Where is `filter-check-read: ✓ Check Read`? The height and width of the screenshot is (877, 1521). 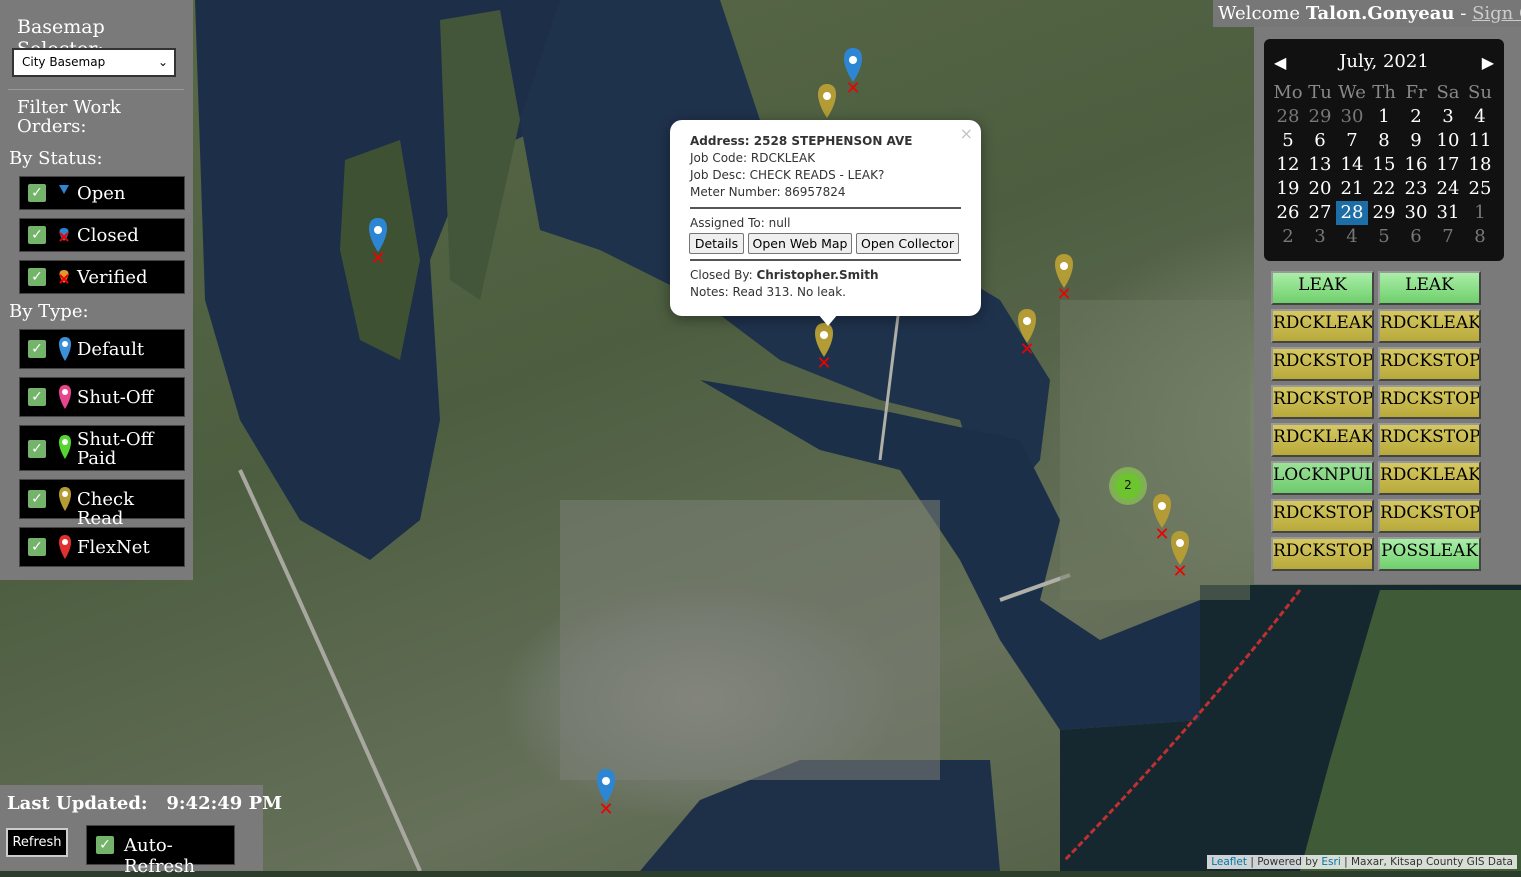
filter-check-read: ✓ Check Read is located at coordinates (102, 503).